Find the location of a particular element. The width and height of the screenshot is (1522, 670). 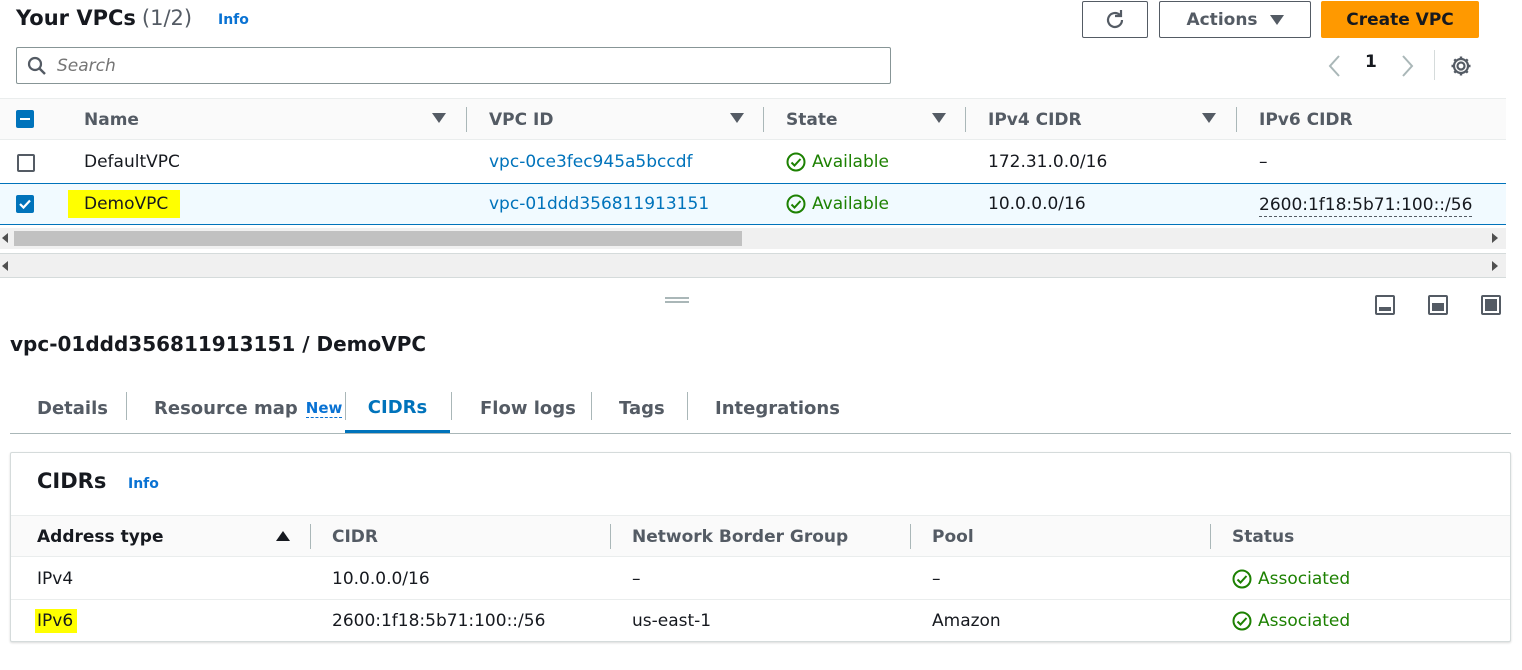

table-horizontal-scrollbar is located at coordinates (753, 238).